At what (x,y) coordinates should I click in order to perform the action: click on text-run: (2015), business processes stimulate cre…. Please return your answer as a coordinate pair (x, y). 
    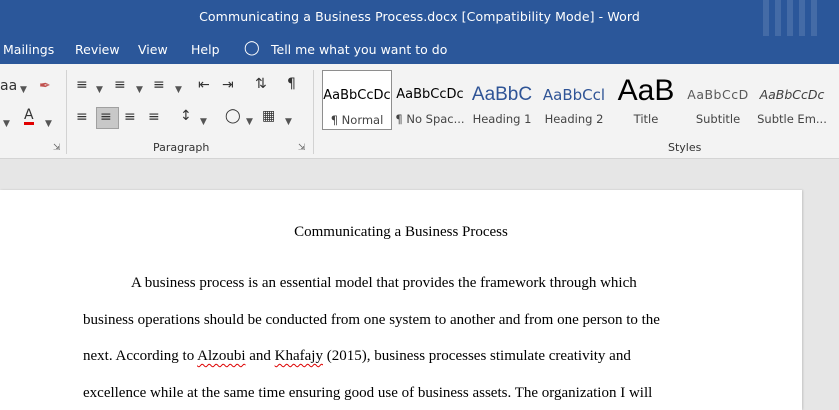
    Looking at the image, I should click on (476, 356).